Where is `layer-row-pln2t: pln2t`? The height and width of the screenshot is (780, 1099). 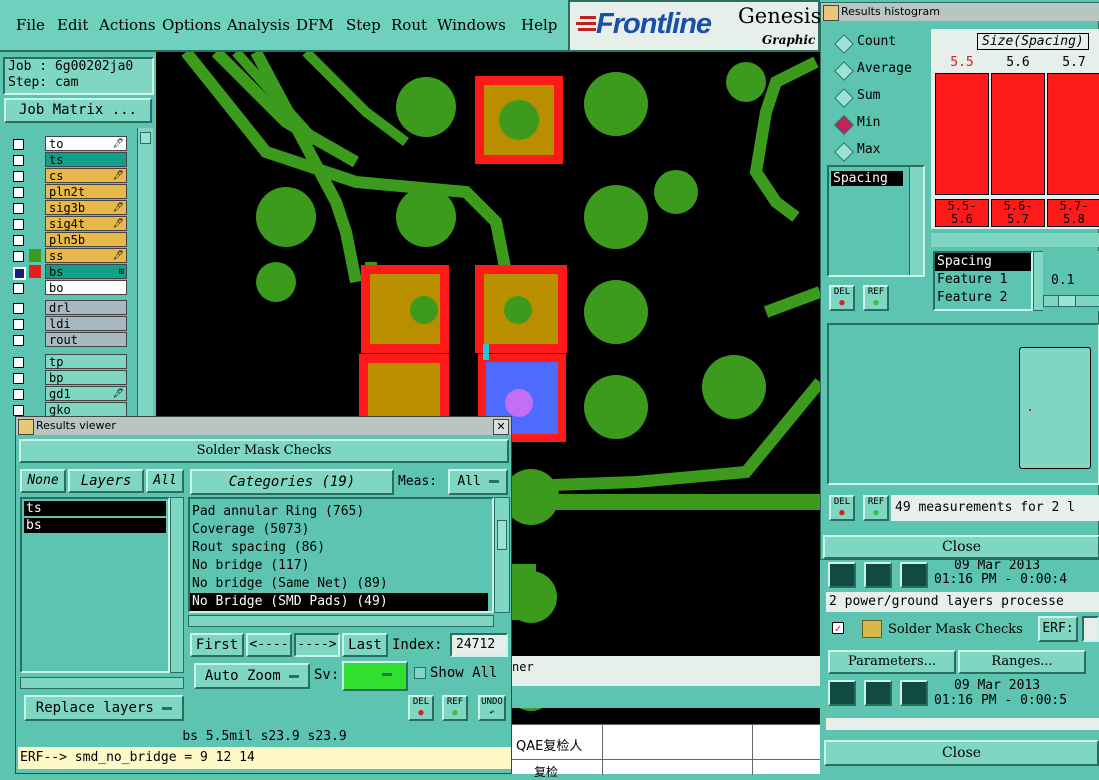
layer-row-pln2t: pln2t is located at coordinates (68, 191).